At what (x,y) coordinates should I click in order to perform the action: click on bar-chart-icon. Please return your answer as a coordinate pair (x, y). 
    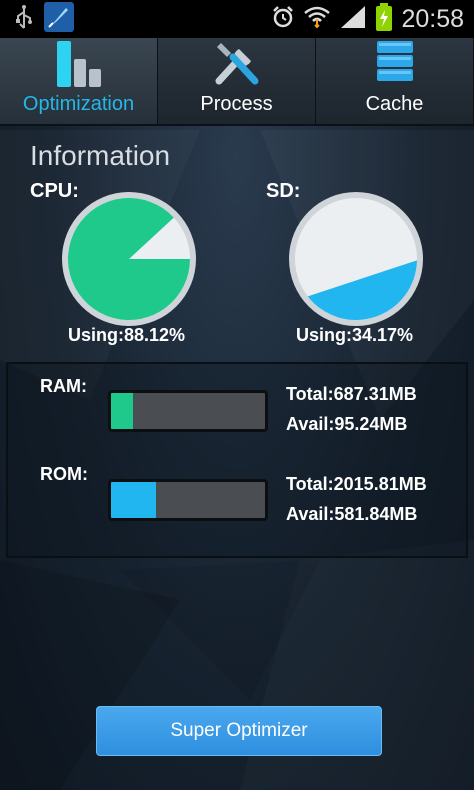
    Looking at the image, I should click on (79, 63).